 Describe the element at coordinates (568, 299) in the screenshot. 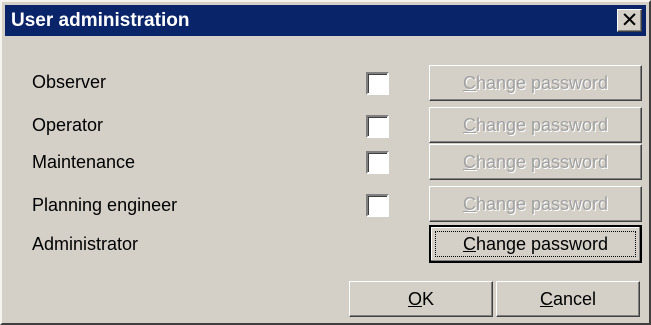

I see `cancel-button: Cancel` at that location.